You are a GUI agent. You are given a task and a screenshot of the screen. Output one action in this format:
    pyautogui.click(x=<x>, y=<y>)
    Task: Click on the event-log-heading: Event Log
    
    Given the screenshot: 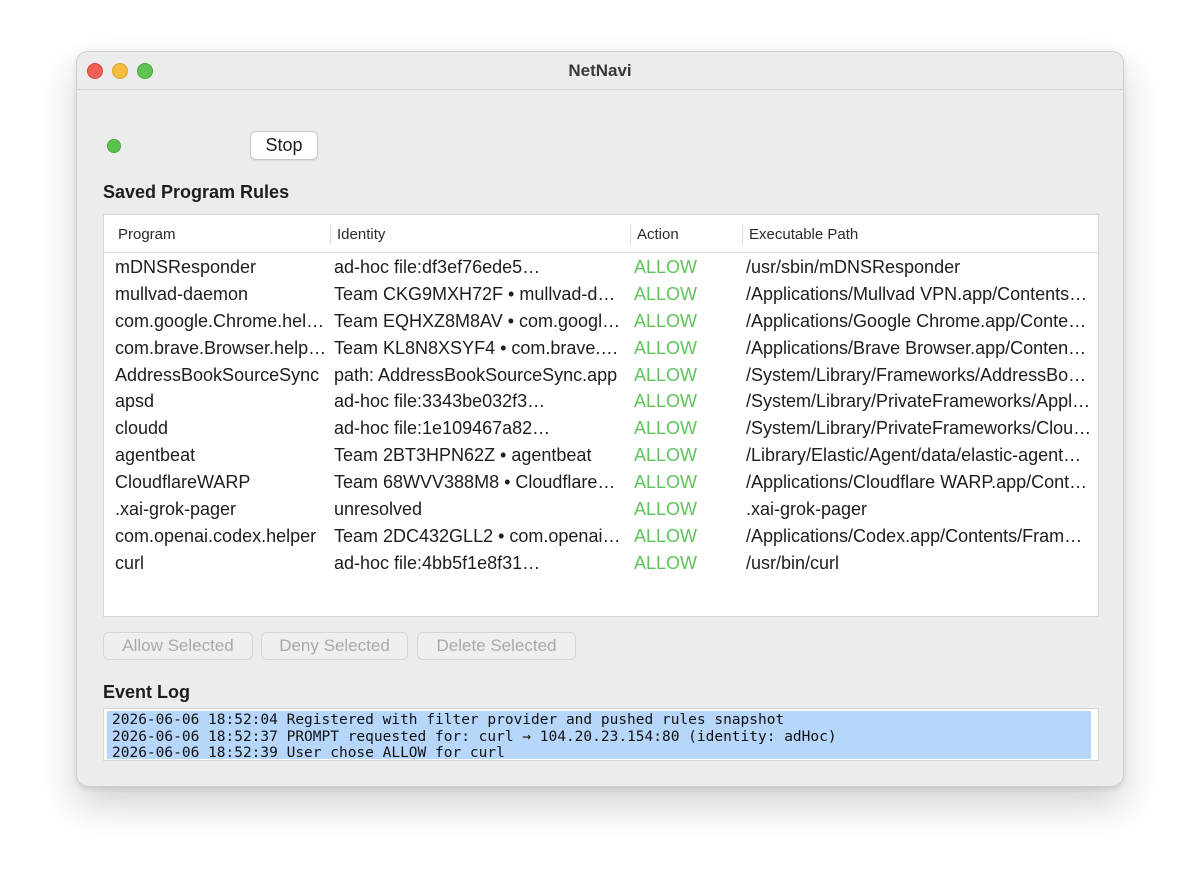 What is the action you would take?
    pyautogui.click(x=147, y=692)
    